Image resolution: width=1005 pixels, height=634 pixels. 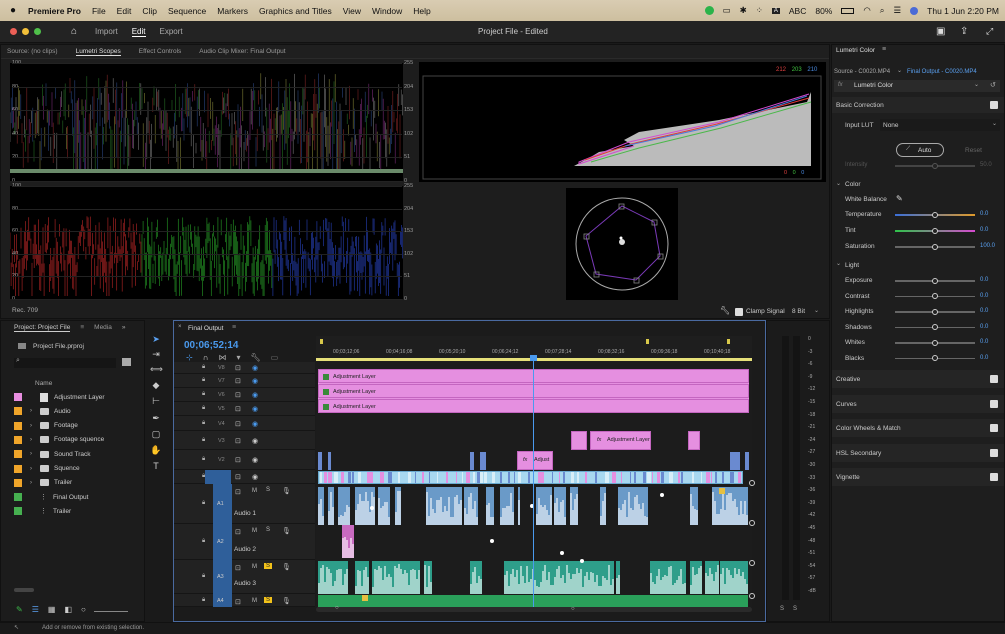 What do you see at coordinates (180, 327) in the screenshot?
I see `timeline-close-icon: ×` at bounding box center [180, 327].